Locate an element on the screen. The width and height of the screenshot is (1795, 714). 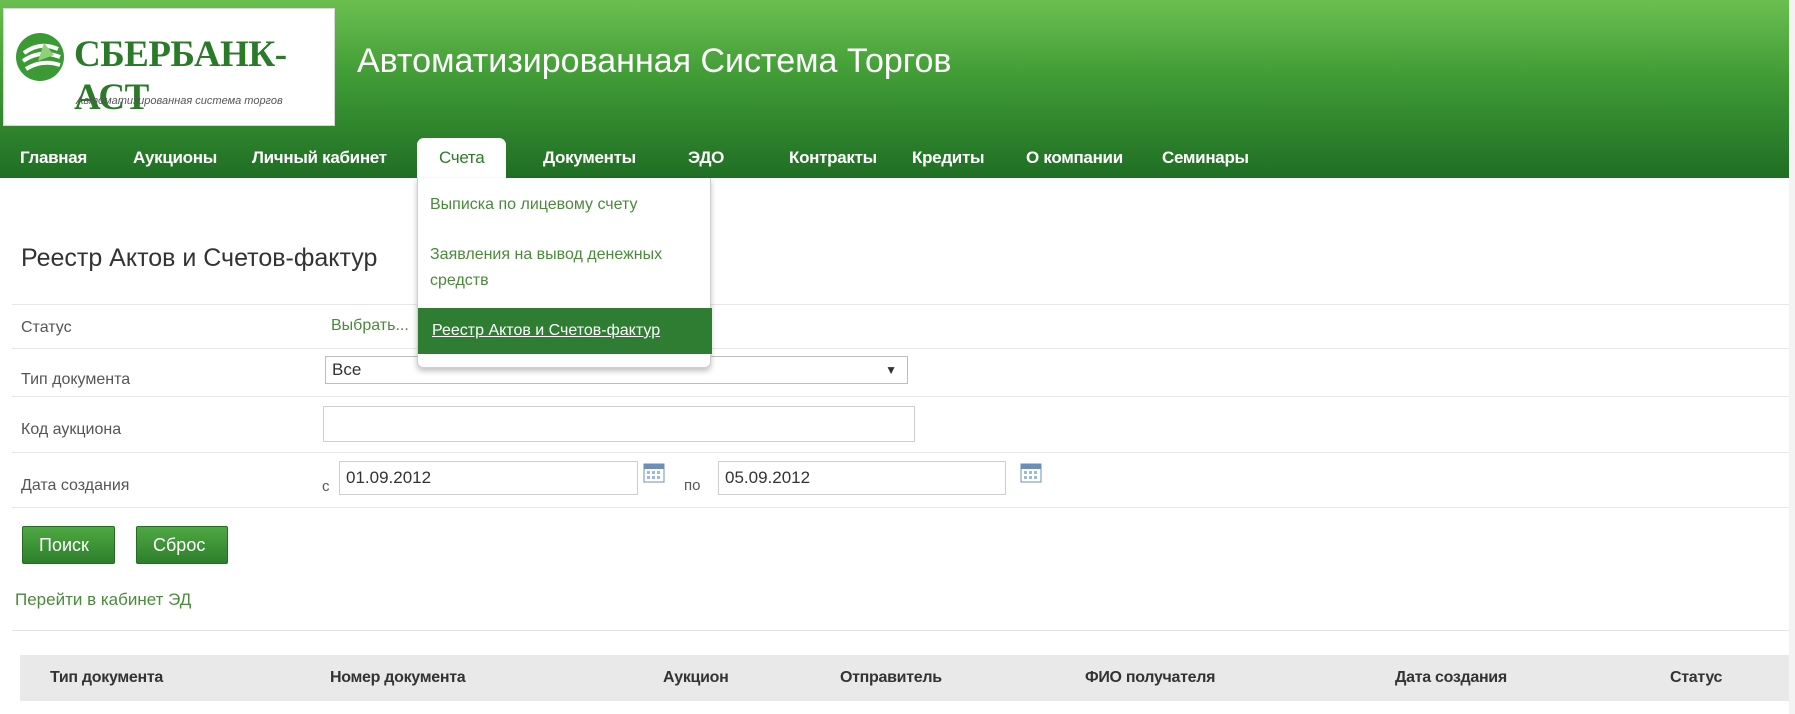
nav-item-credits: Кредиты is located at coordinates (948, 158).